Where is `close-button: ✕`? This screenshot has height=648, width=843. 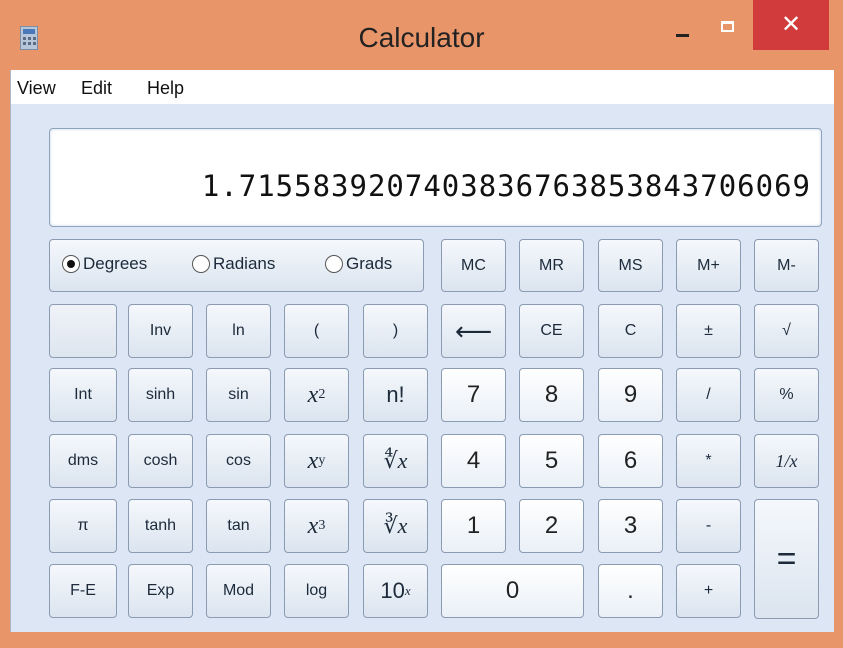
close-button: ✕ is located at coordinates (791, 25).